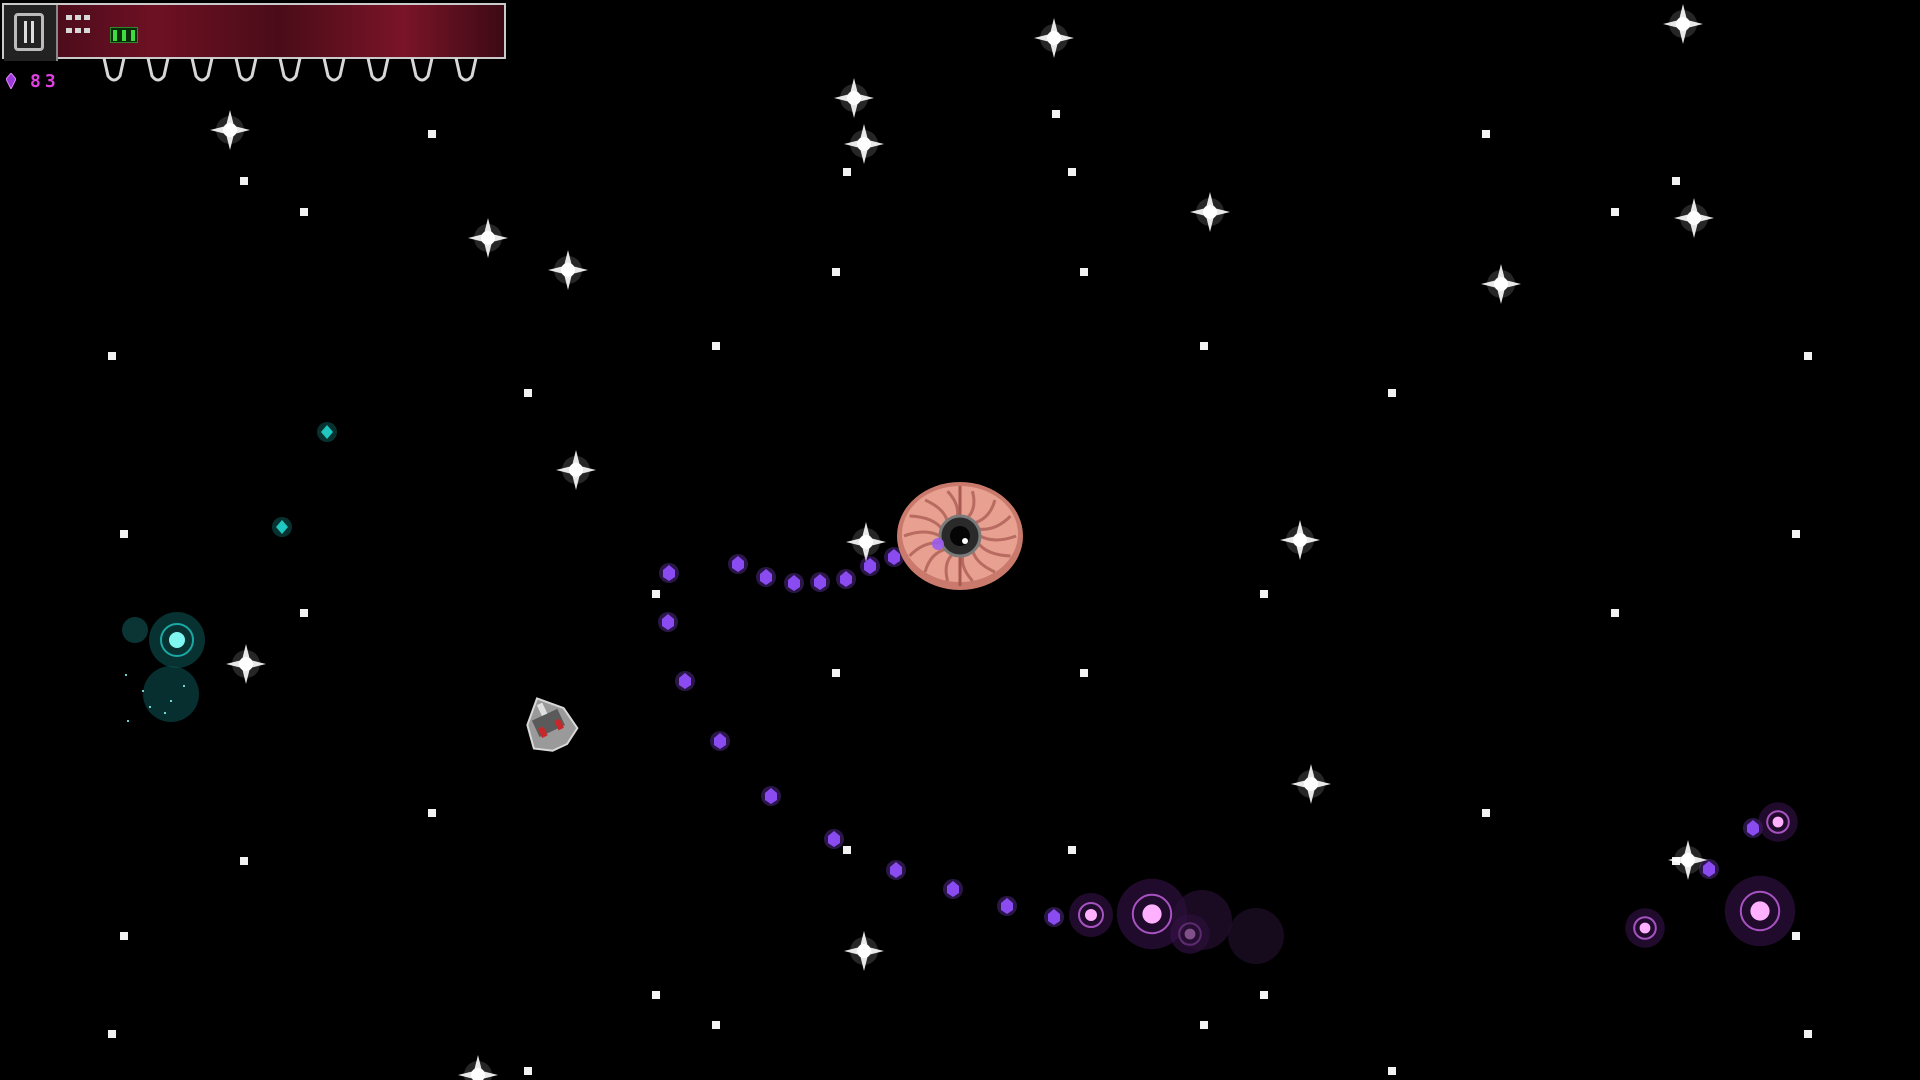  I want to click on helmet-portrait-icon, so click(31, 33).